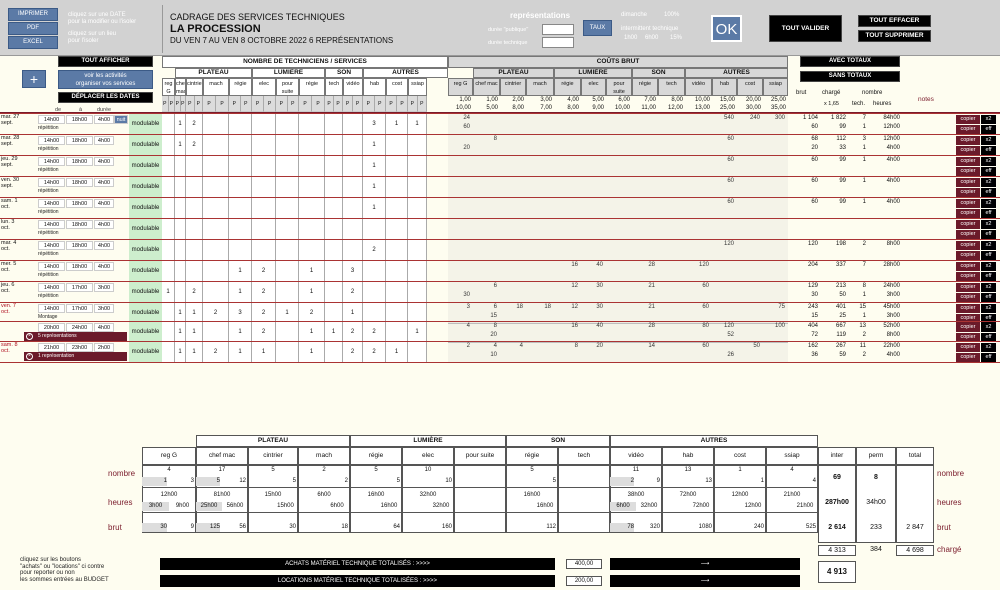 This screenshot has width=1000, height=590. I want to click on x2-button: x2, so click(988, 203).